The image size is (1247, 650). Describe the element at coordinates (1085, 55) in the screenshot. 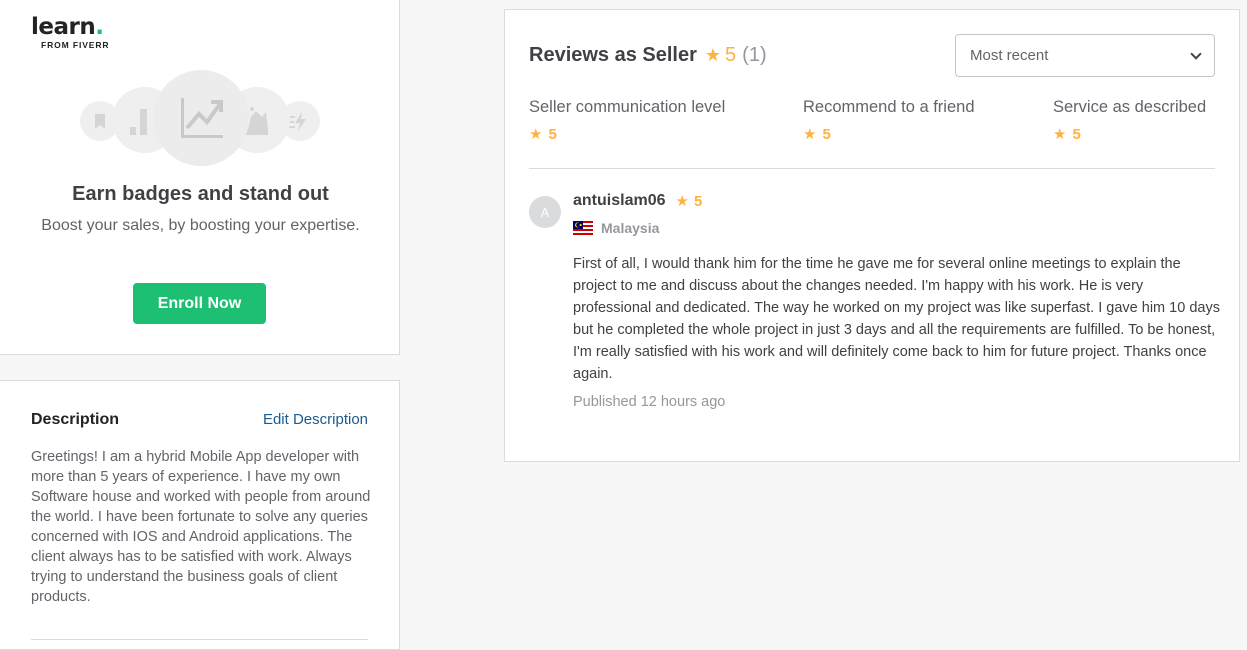

I see `sort-dropdown: Most recent` at that location.